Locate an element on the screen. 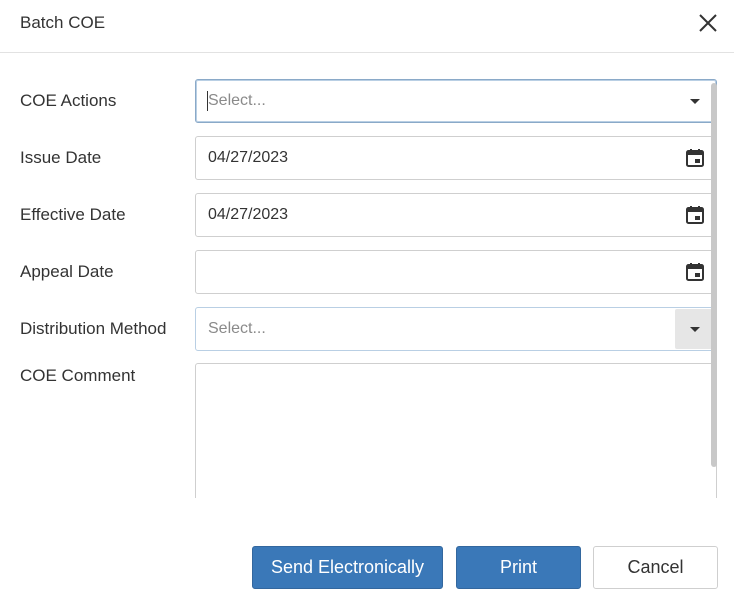 The image size is (734, 611). close-icon is located at coordinates (708, 23).